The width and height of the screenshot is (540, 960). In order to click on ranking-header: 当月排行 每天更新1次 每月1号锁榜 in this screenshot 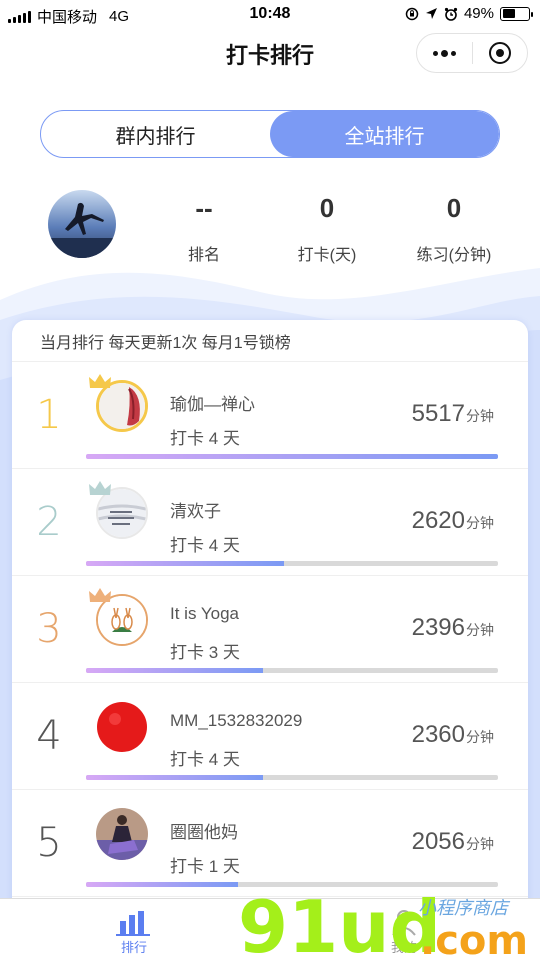, I will do `click(270, 341)`.